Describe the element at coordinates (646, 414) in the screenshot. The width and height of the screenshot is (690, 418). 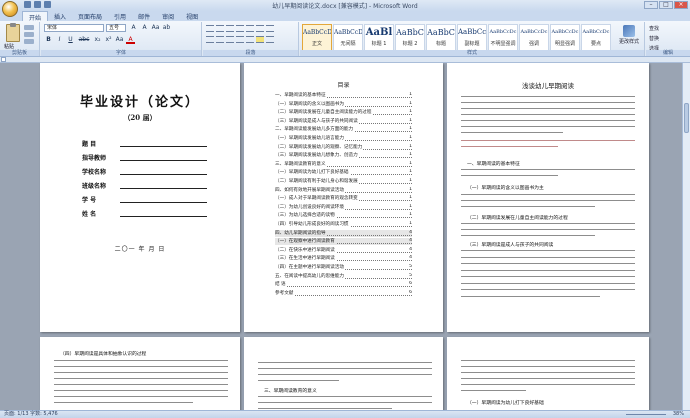
I see `zoom-slider` at that location.